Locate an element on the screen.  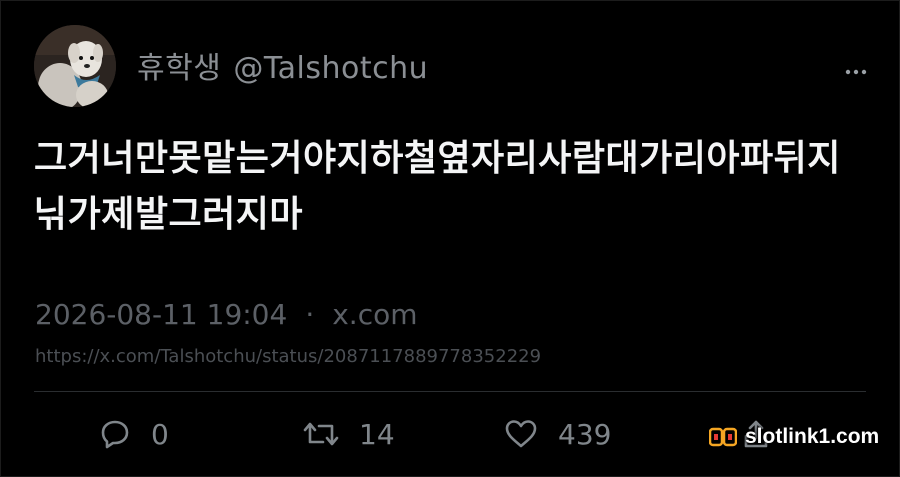
avatar is located at coordinates (75, 66).